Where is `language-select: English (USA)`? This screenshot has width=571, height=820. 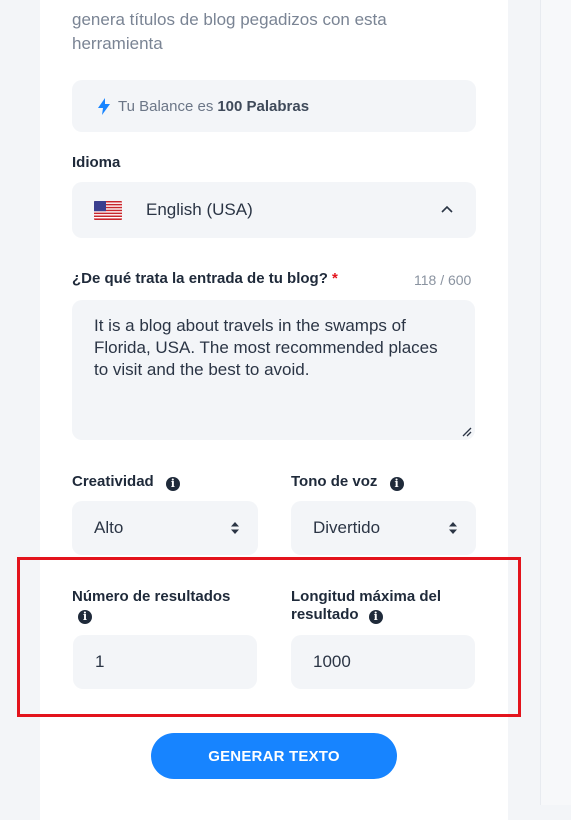
language-select: English (USA) is located at coordinates (274, 210).